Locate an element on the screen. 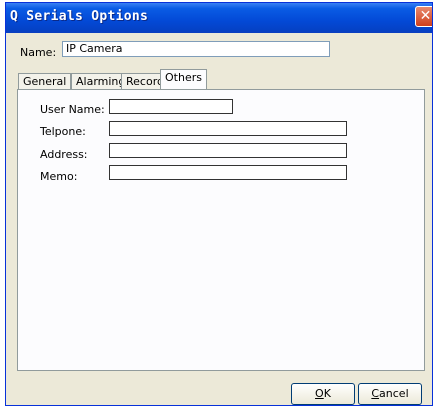 The height and width of the screenshot is (409, 435). window-title: Q Serials Options is located at coordinates (79, 16).